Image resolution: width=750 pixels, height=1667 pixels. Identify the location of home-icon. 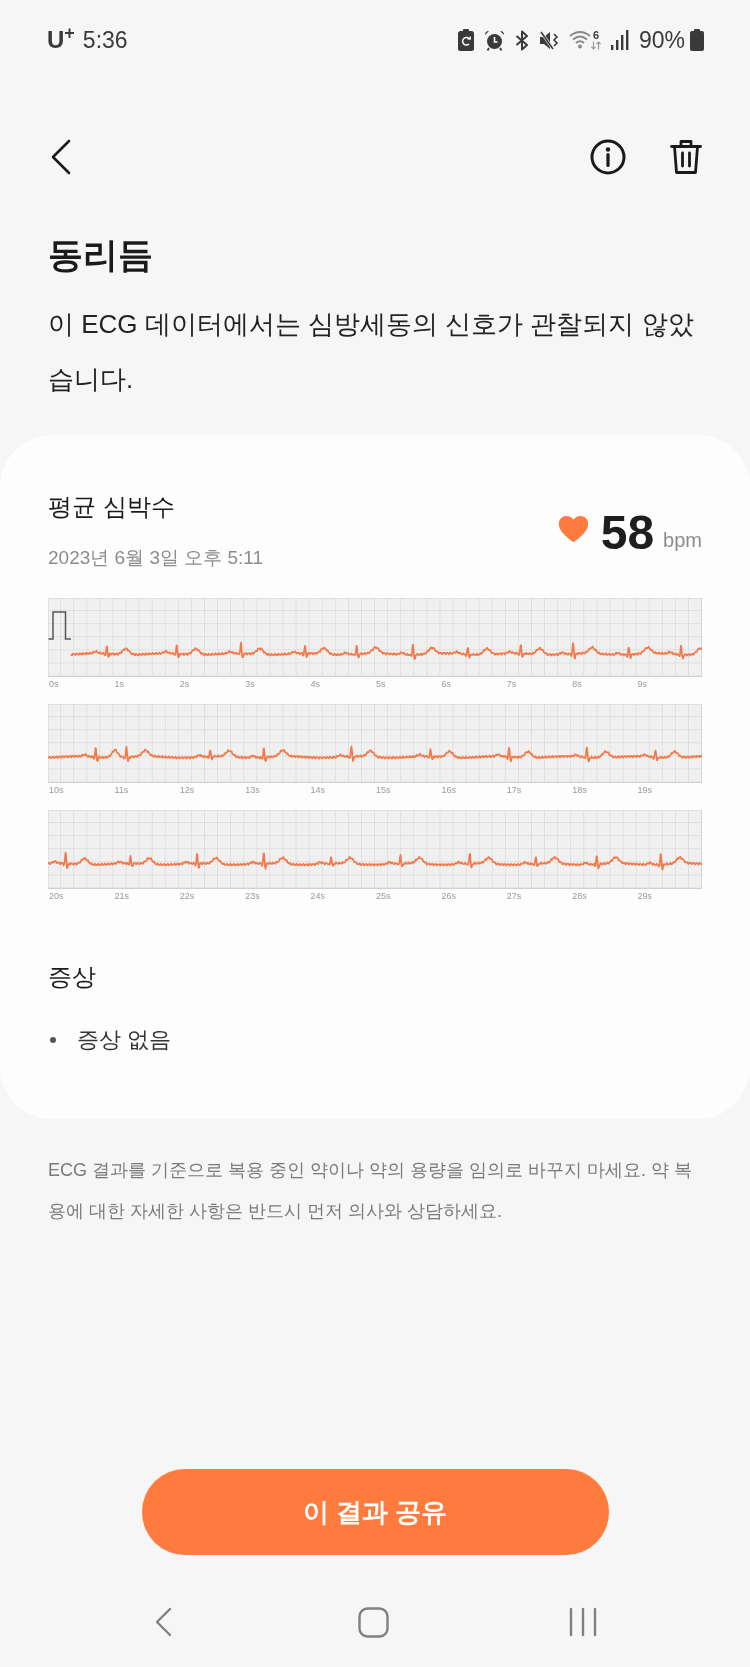
(373, 1622).